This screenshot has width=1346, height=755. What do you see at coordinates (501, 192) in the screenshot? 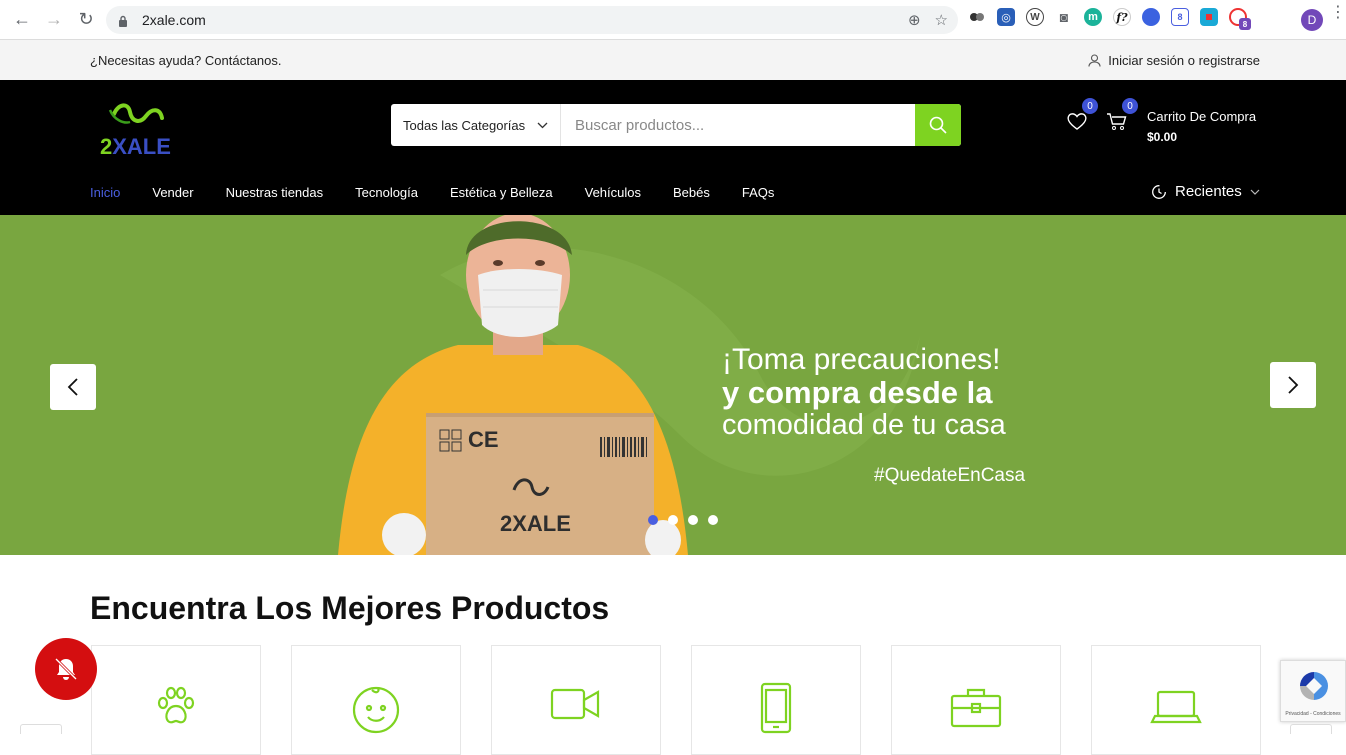
I see `nav-item-estetica-belleza: Estética y Belleza` at bounding box center [501, 192].